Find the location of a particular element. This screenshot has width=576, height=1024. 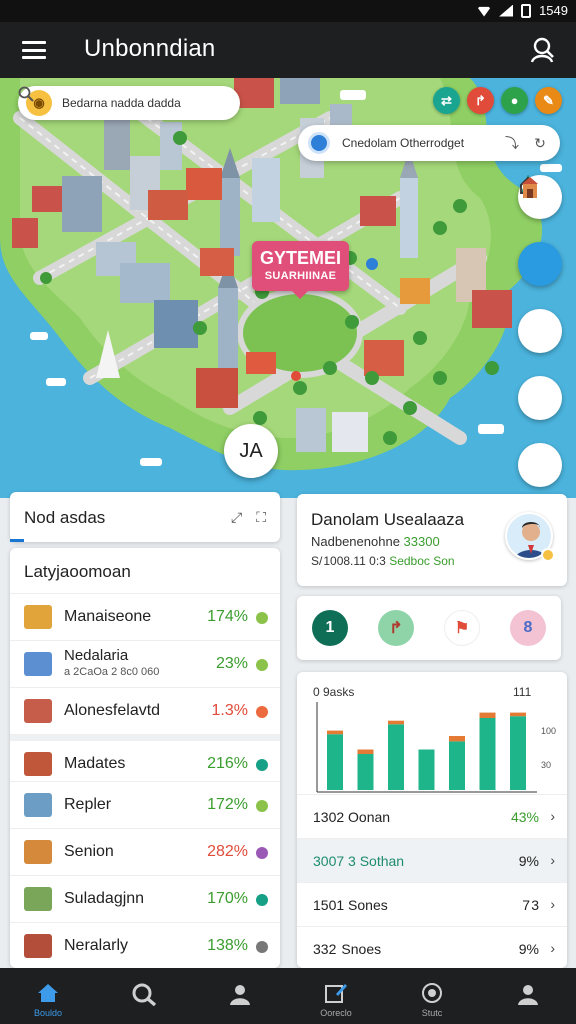

map-highlight-label: GYTEMEI SUARHIINAE is located at coordinates (300, 270).